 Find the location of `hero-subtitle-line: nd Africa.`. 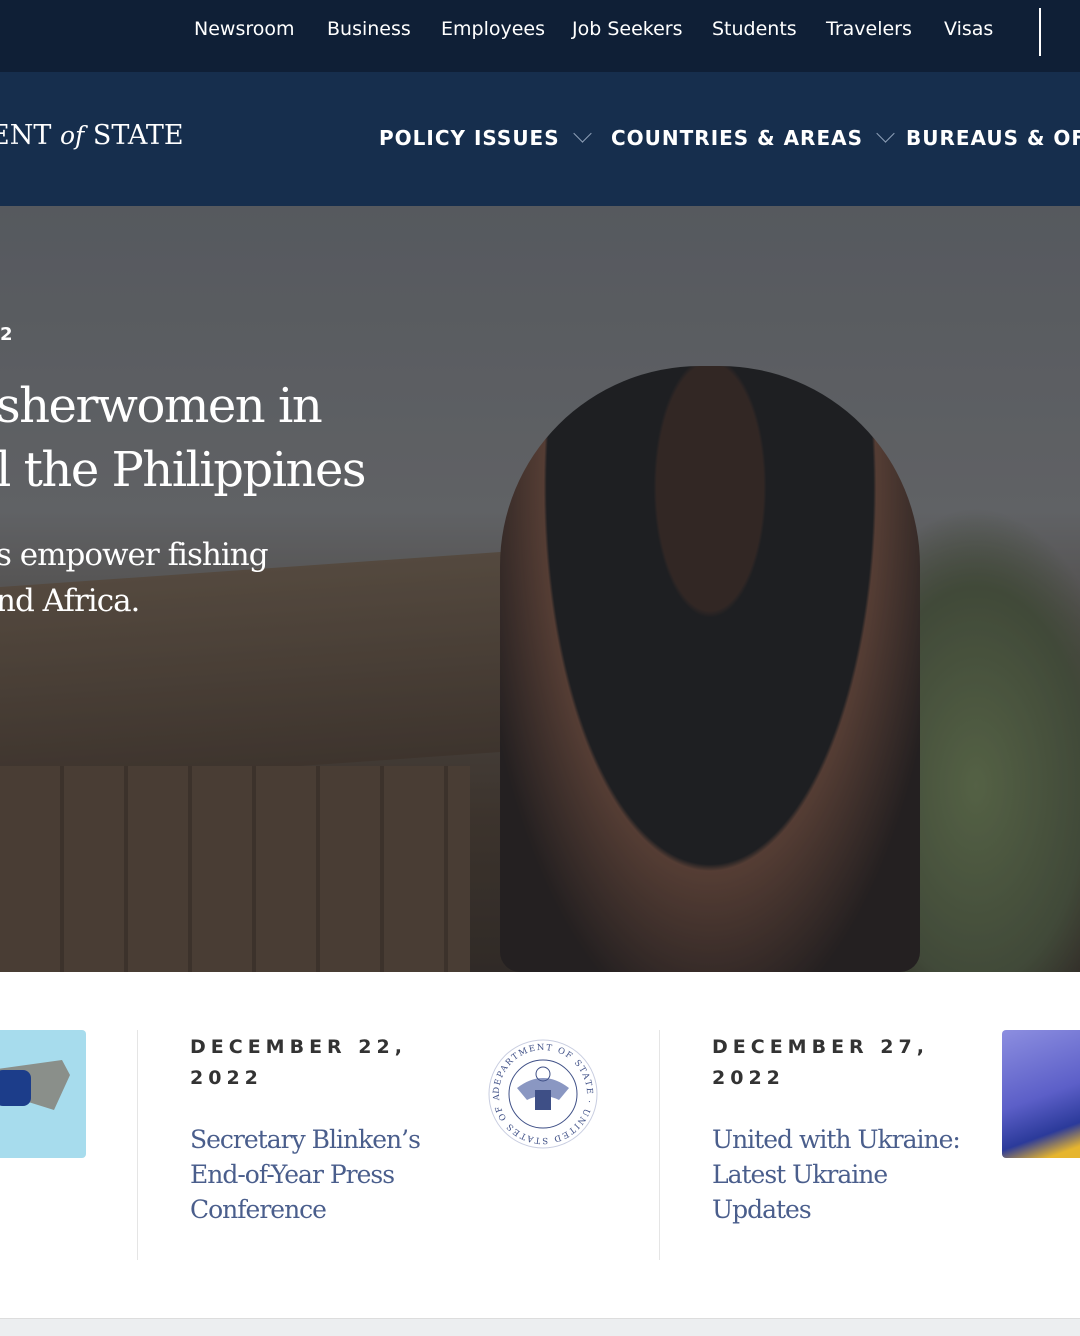

hero-subtitle-line: nd Africa. is located at coordinates (70, 601).